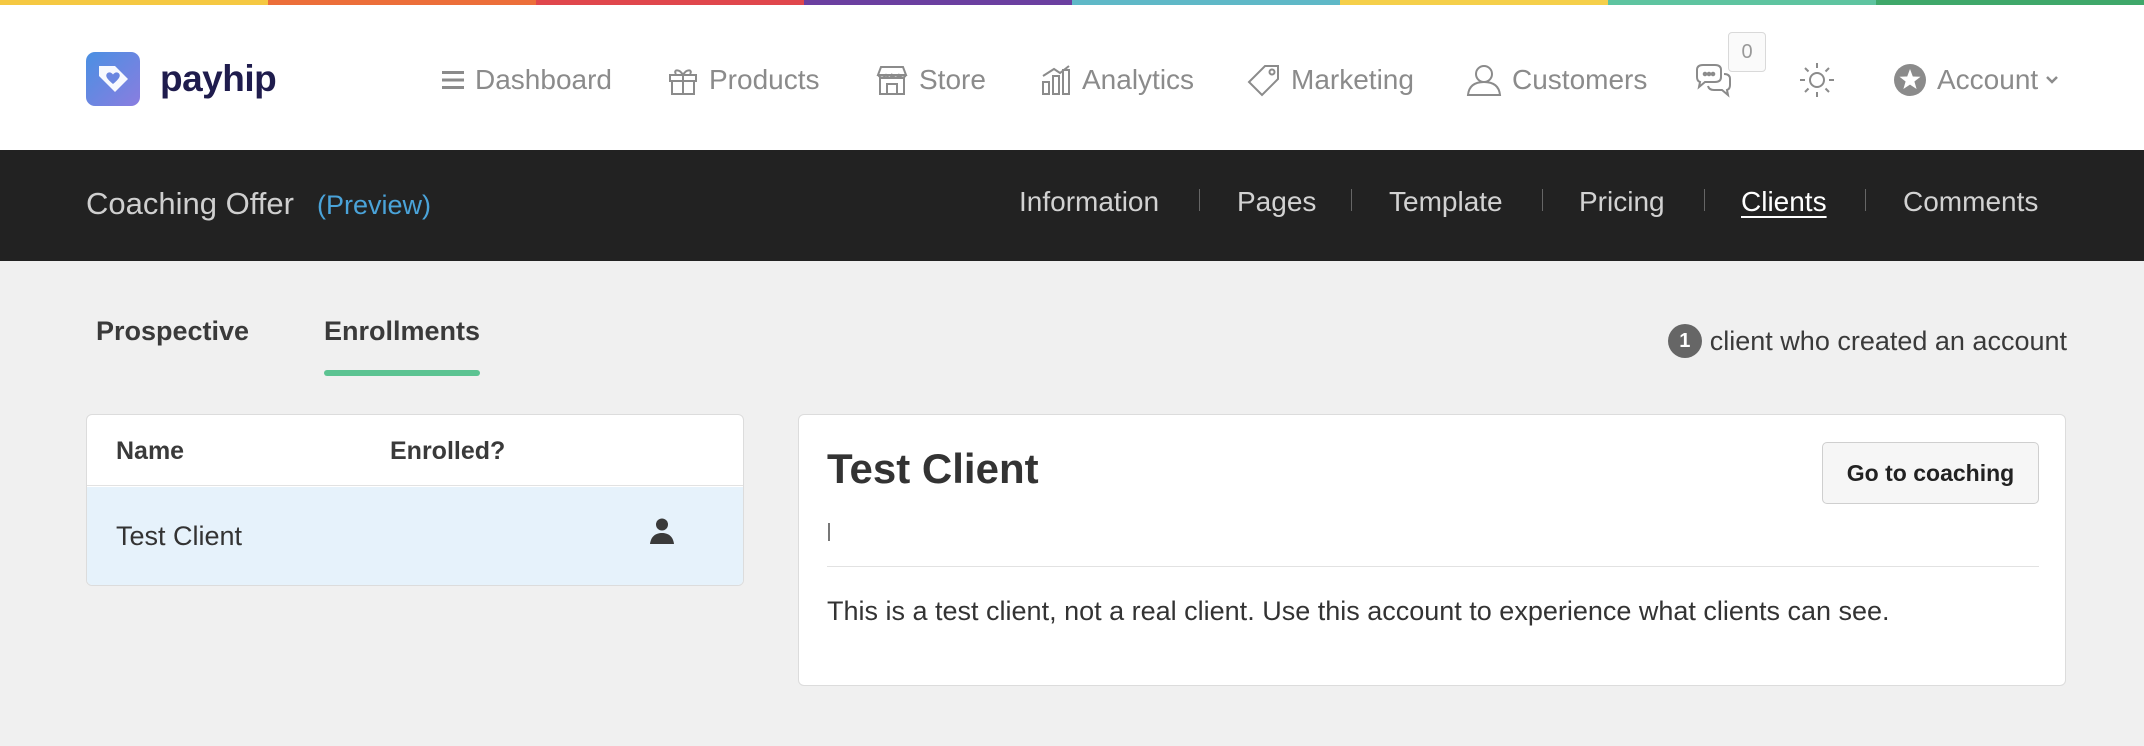 This screenshot has width=2144, height=746. I want to click on clients-table: Name Enrolled? Test Client, so click(415, 500).